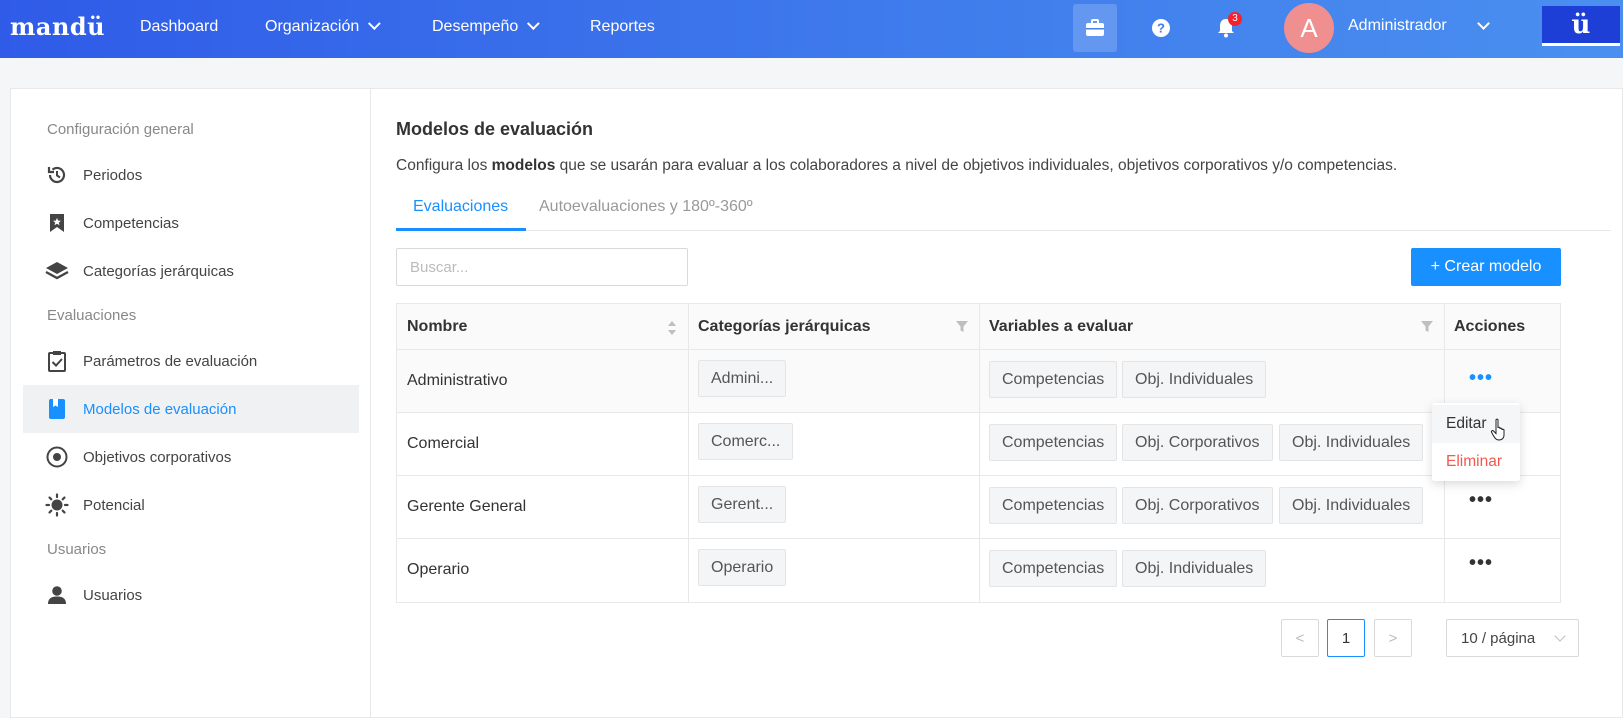 The width and height of the screenshot is (1623, 718). What do you see at coordinates (191, 505) in the screenshot?
I see `sidebar-item-potencial: Potencial` at bounding box center [191, 505].